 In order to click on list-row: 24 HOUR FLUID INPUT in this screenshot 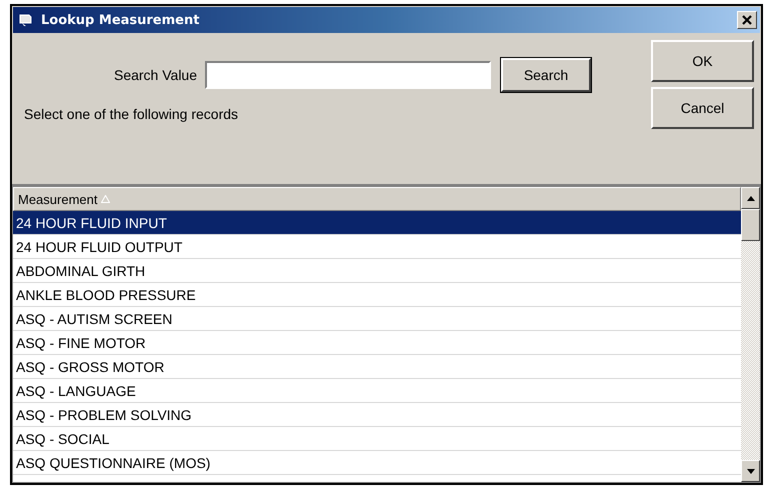, I will do `click(377, 223)`.